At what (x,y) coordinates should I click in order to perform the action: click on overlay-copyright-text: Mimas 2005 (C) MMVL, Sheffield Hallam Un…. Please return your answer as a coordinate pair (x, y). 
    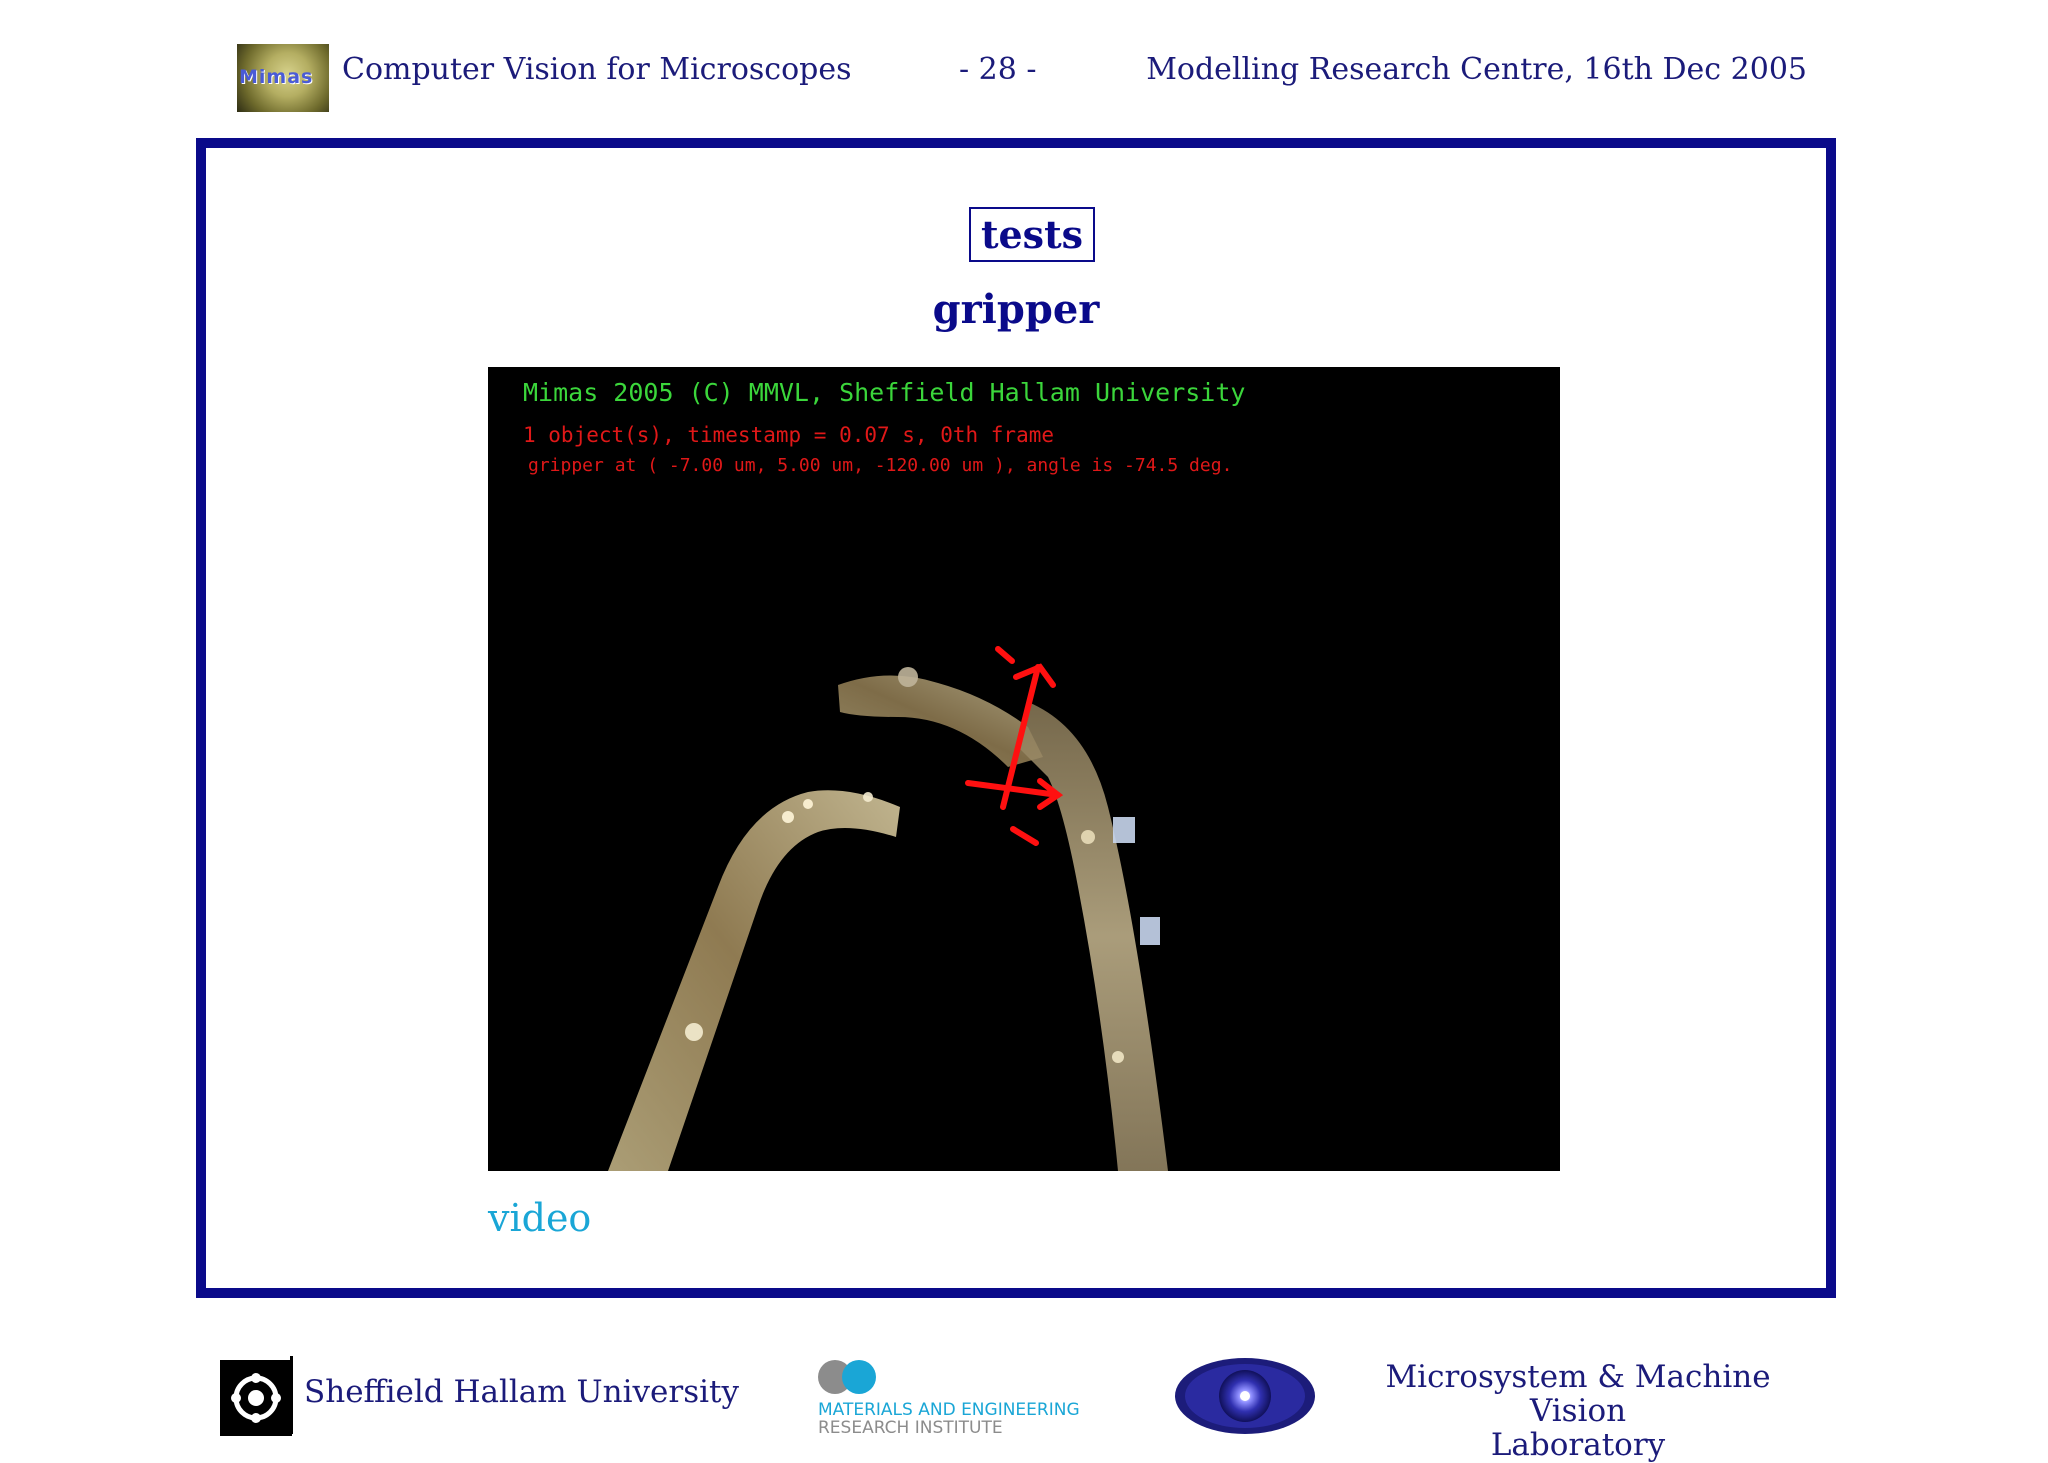
    Looking at the image, I should click on (884, 392).